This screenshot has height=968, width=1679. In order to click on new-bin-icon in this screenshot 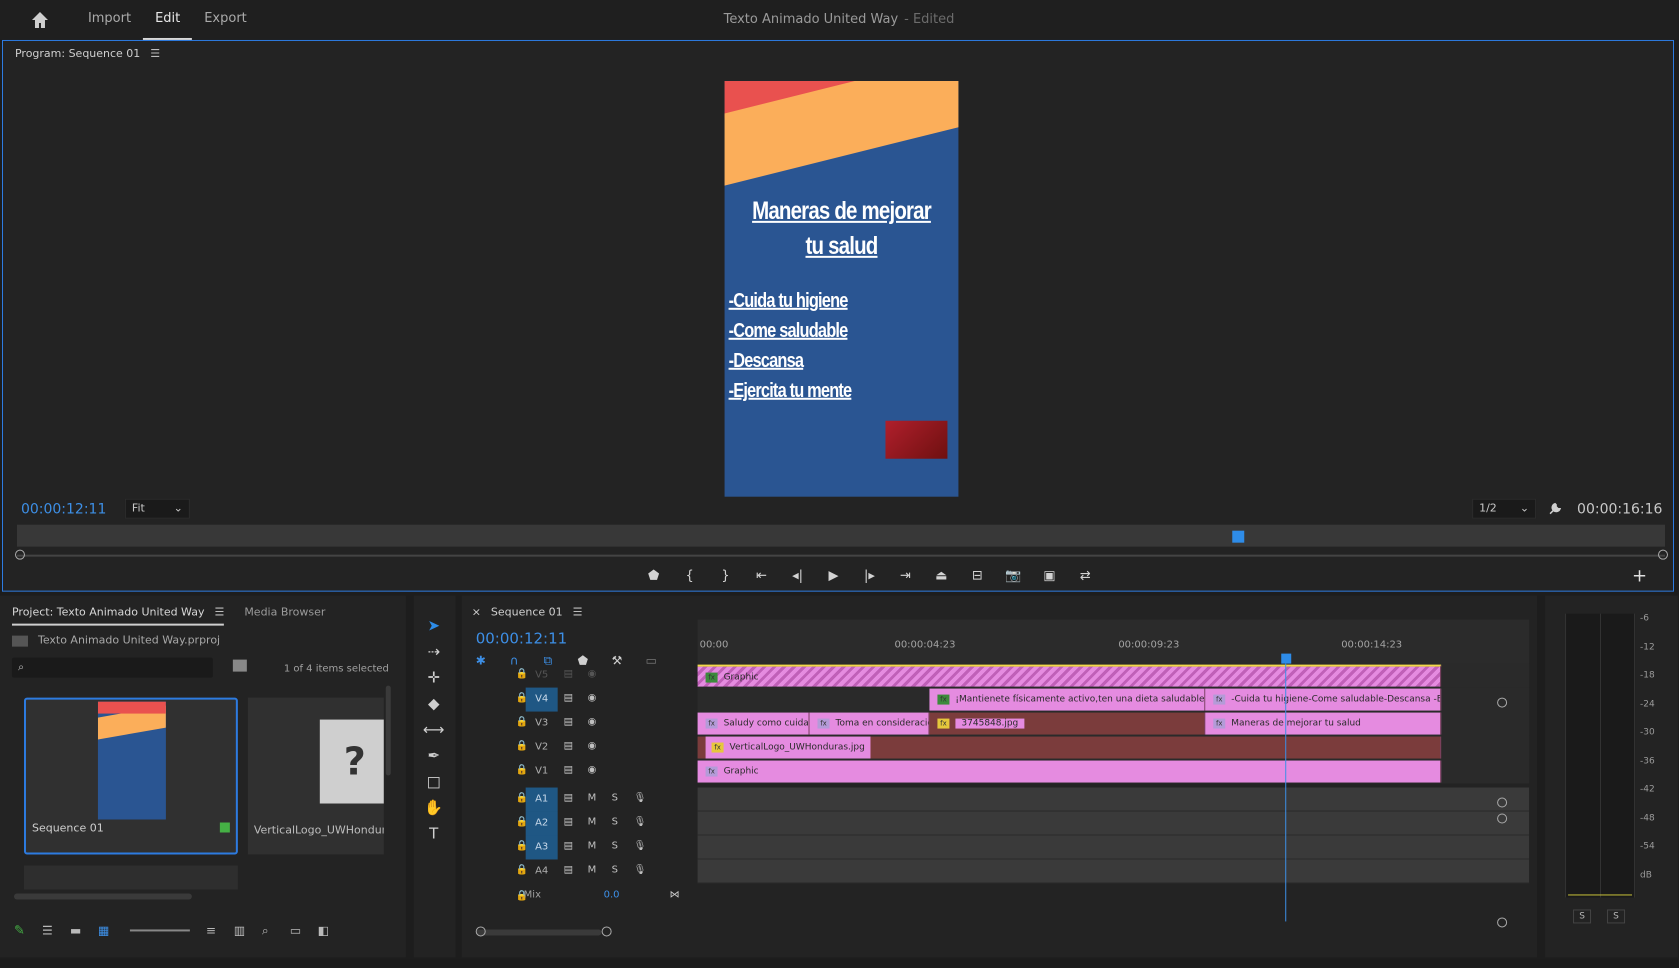, I will do `click(239, 665)`.